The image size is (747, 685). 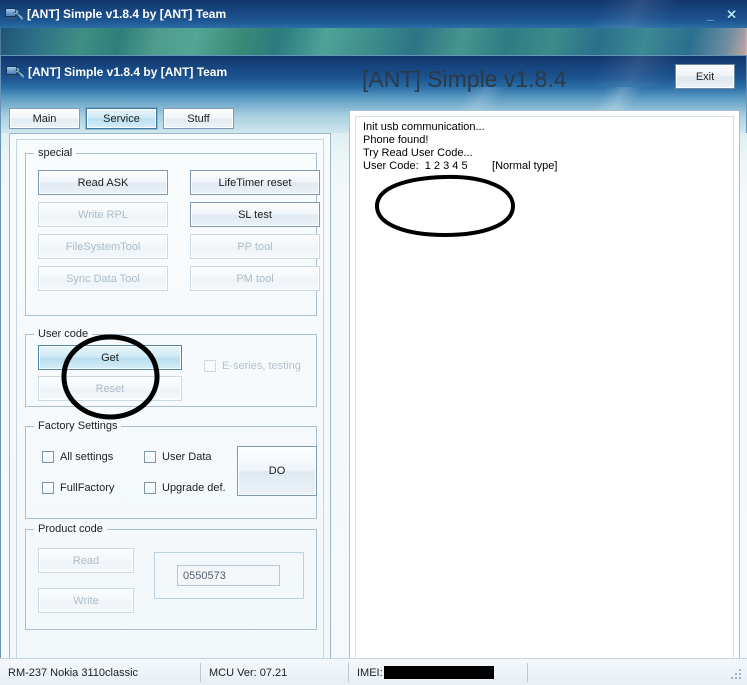 What do you see at coordinates (277, 471) in the screenshot?
I see `factory-do-button: DO` at bounding box center [277, 471].